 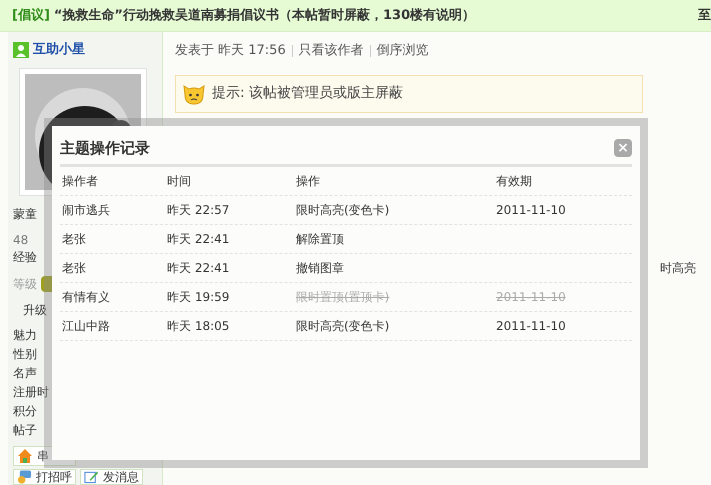 What do you see at coordinates (20, 240) in the screenshot?
I see `stat-value: 48` at bounding box center [20, 240].